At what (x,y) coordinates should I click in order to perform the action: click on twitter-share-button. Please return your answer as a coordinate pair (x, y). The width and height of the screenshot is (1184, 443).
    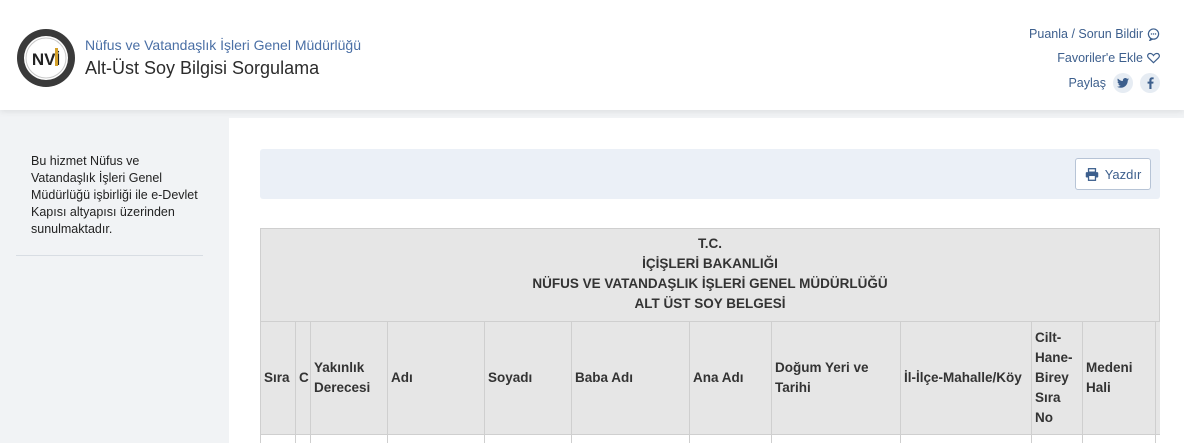
    Looking at the image, I should click on (1123, 83).